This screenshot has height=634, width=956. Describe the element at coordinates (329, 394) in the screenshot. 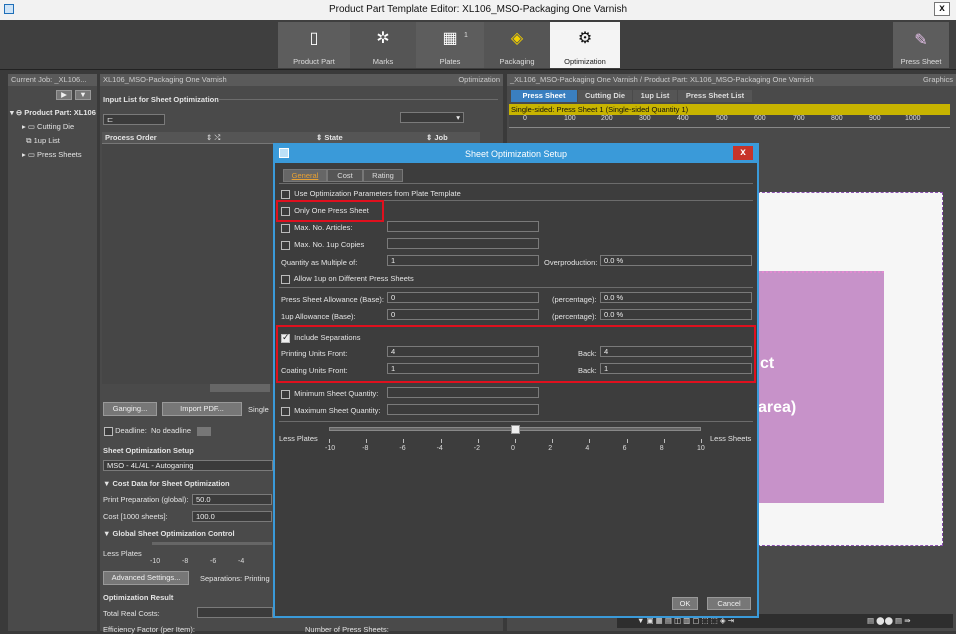

I see `min-sheet-qty-row: Minimum Sheet Quantity:` at that location.